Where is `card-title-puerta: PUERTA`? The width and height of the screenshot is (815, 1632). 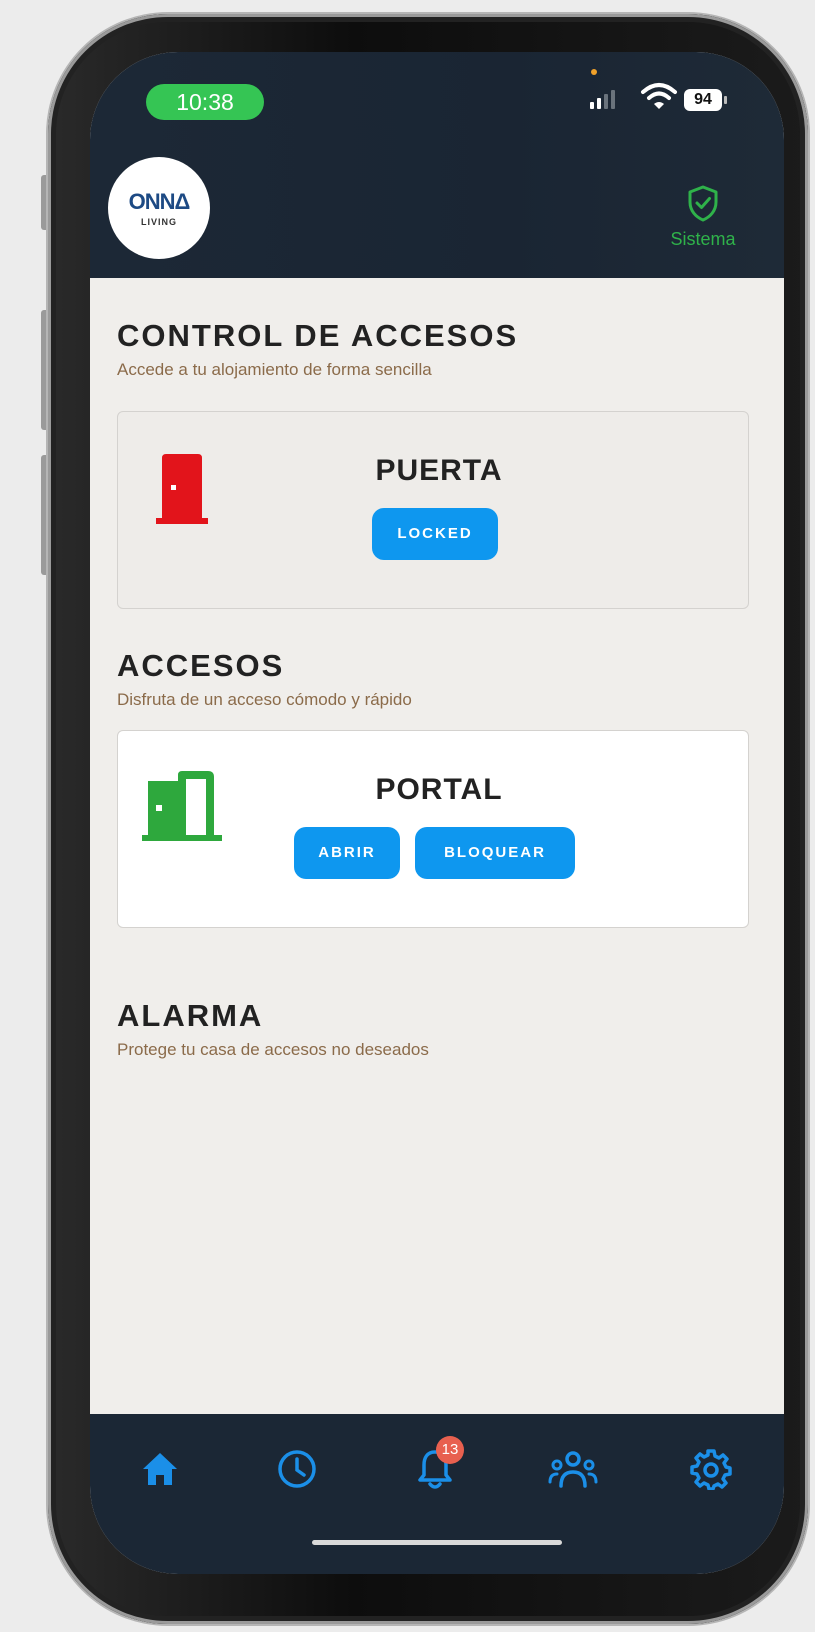 card-title-puerta: PUERTA is located at coordinates (439, 470).